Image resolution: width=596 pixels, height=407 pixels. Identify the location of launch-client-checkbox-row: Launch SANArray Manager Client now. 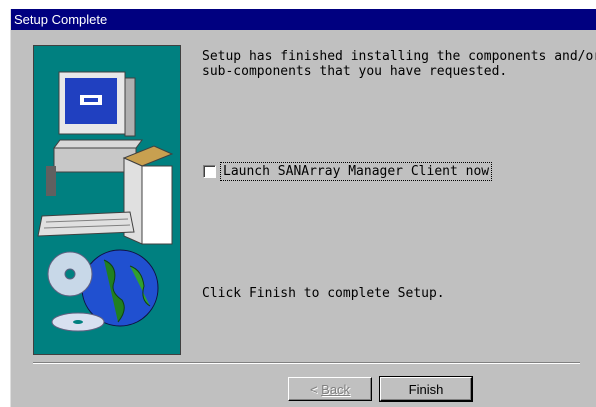
(348, 171).